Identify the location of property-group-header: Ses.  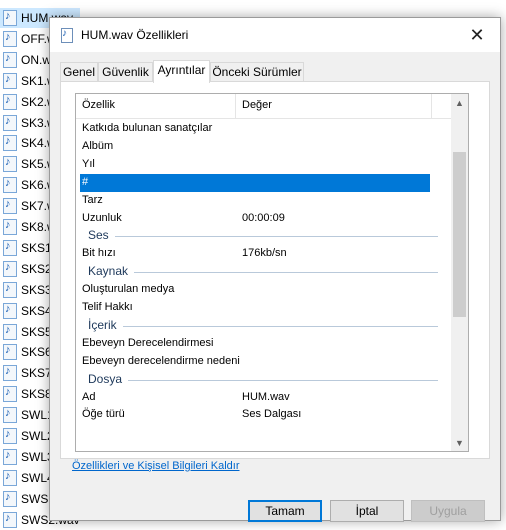
(264, 236).